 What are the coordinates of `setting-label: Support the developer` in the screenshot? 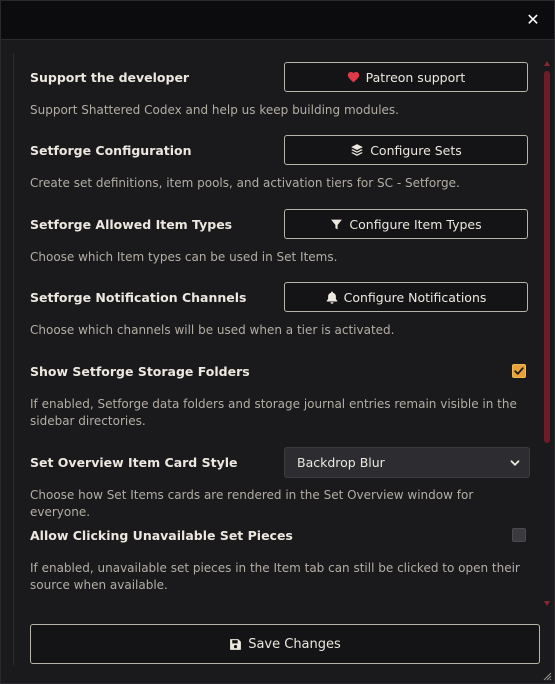 It's located at (110, 77).